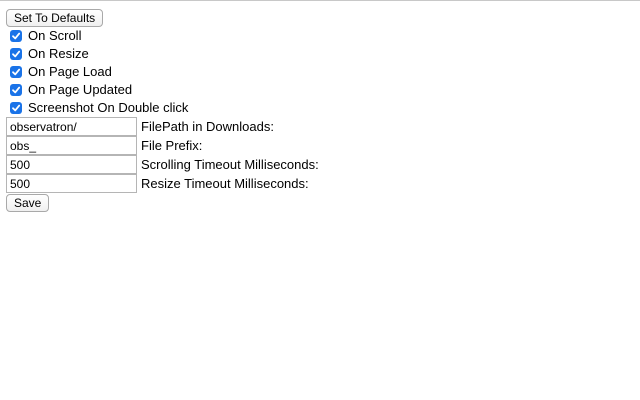  Describe the element at coordinates (71, 183) in the screenshot. I see `resize-timeout-input` at that location.